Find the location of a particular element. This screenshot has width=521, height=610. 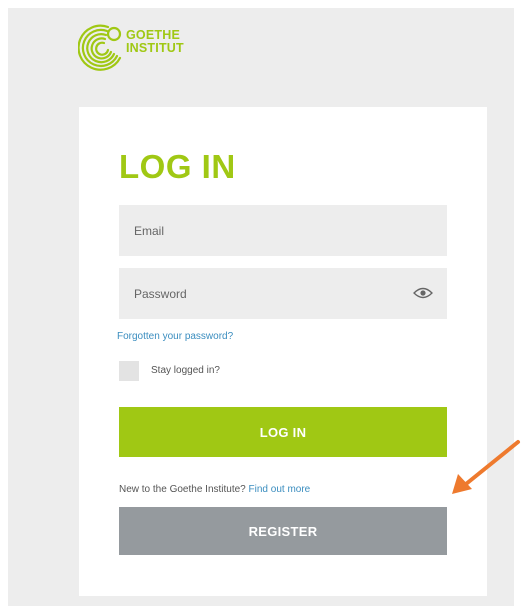

arrow-icon is located at coordinates (486, 467).